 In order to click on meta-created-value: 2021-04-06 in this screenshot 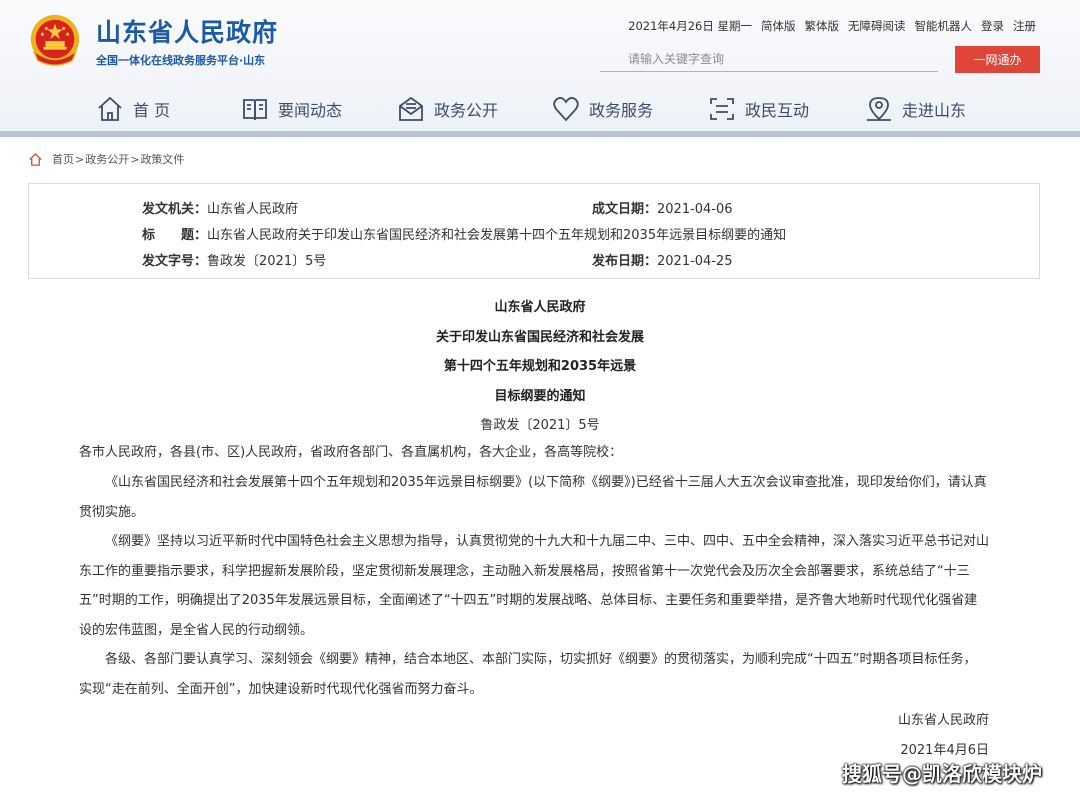, I will do `click(695, 209)`.